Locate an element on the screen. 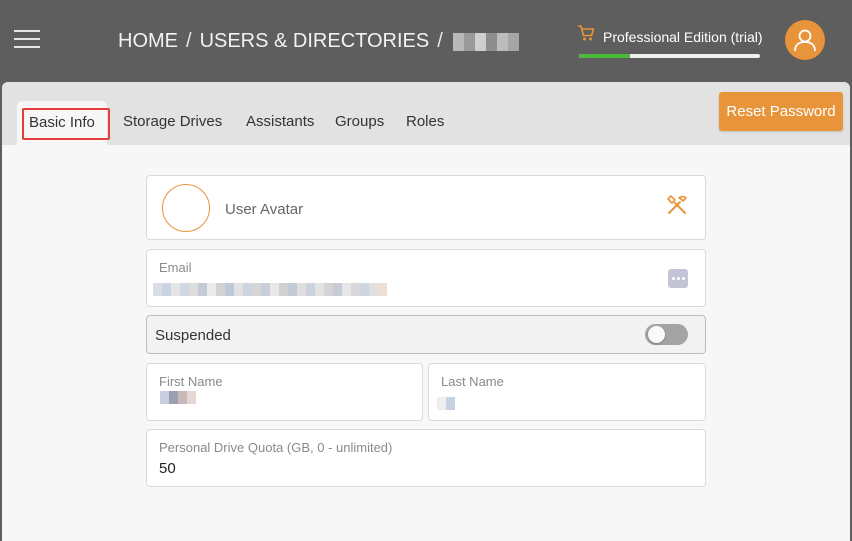  avatar-placeholder is located at coordinates (186, 208).